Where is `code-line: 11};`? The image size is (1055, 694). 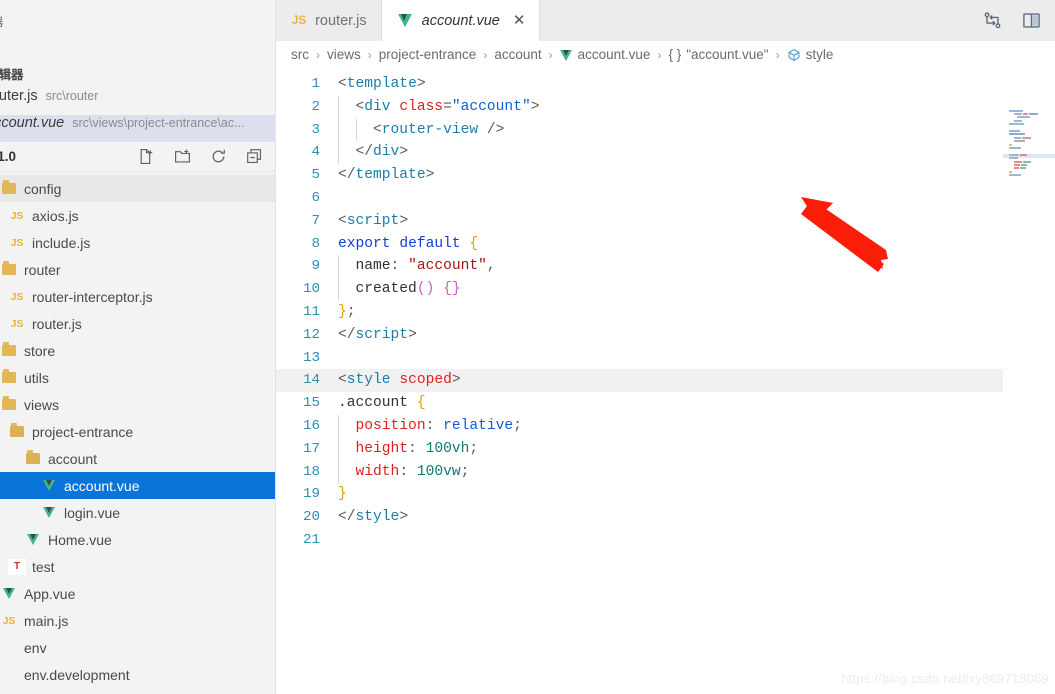 code-line: 11}; is located at coordinates (665, 312).